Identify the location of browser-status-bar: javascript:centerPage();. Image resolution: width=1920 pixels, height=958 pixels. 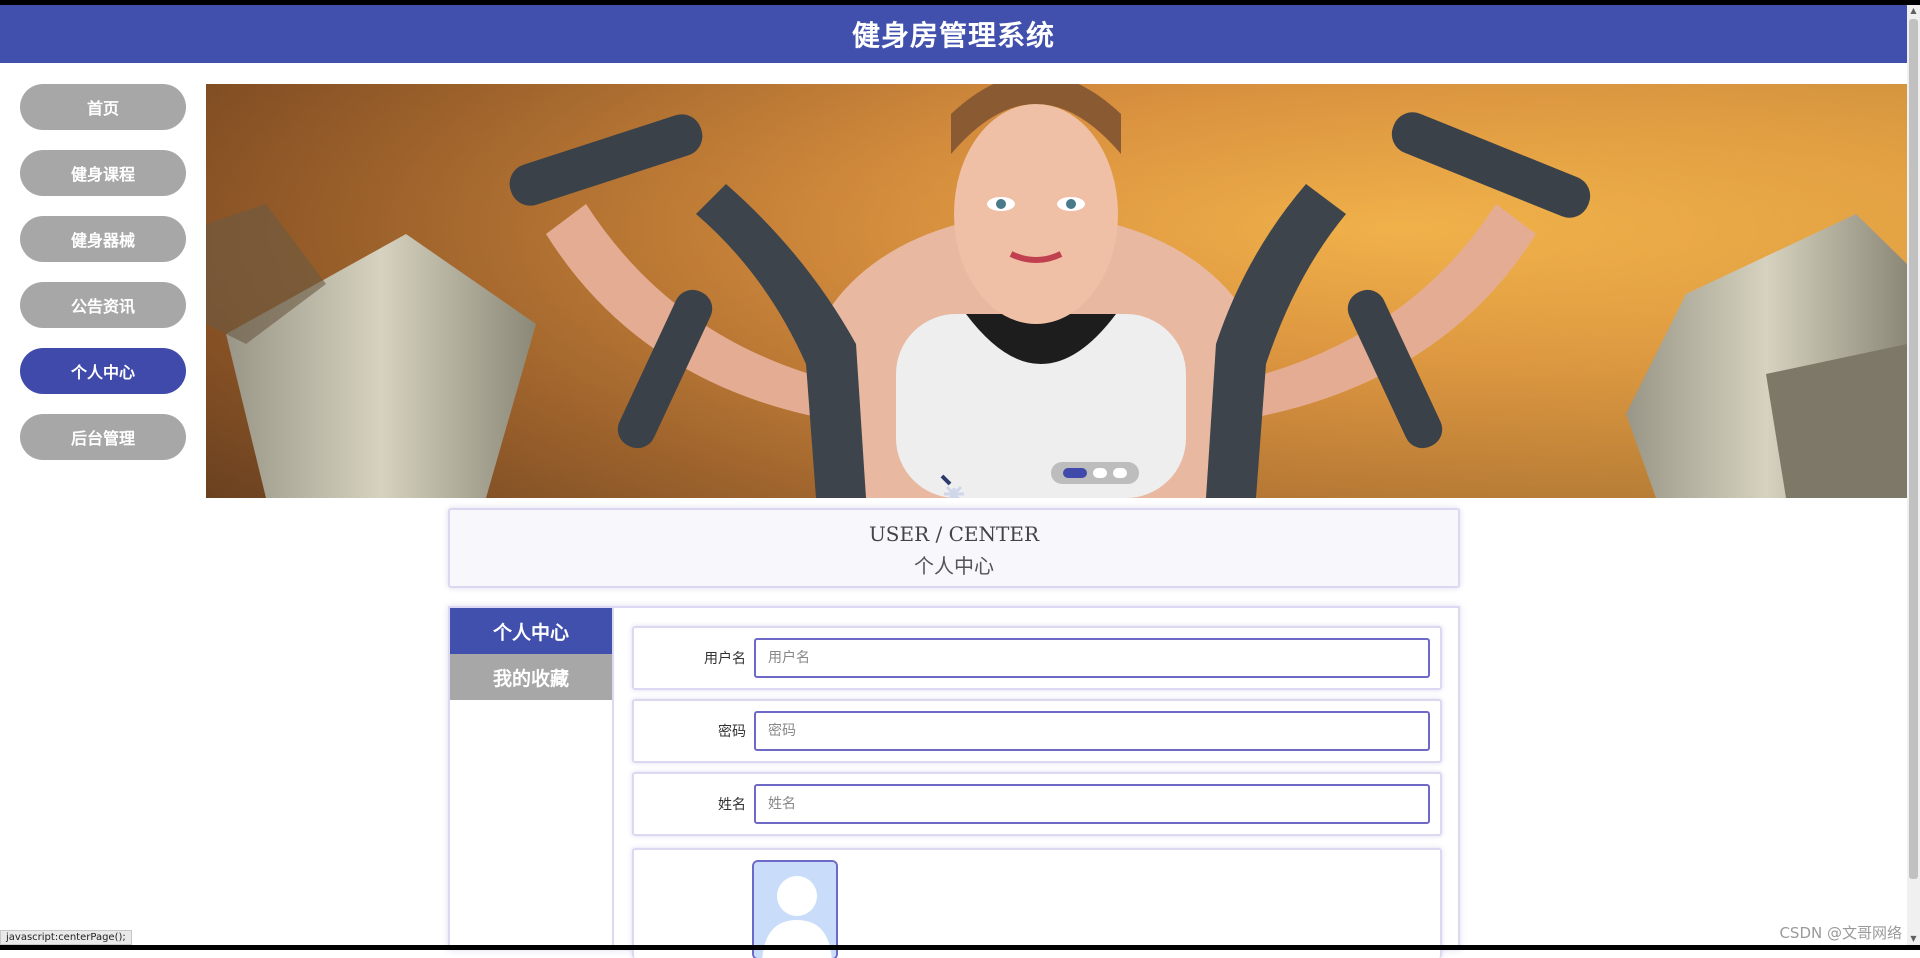
(66, 937).